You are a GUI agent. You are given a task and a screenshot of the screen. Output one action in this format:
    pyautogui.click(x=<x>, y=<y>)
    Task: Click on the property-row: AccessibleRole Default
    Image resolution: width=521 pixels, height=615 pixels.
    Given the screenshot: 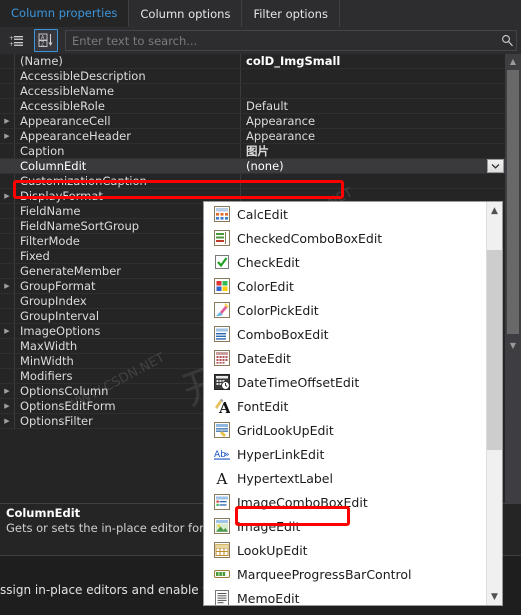 What is the action you would take?
    pyautogui.click(x=252, y=106)
    